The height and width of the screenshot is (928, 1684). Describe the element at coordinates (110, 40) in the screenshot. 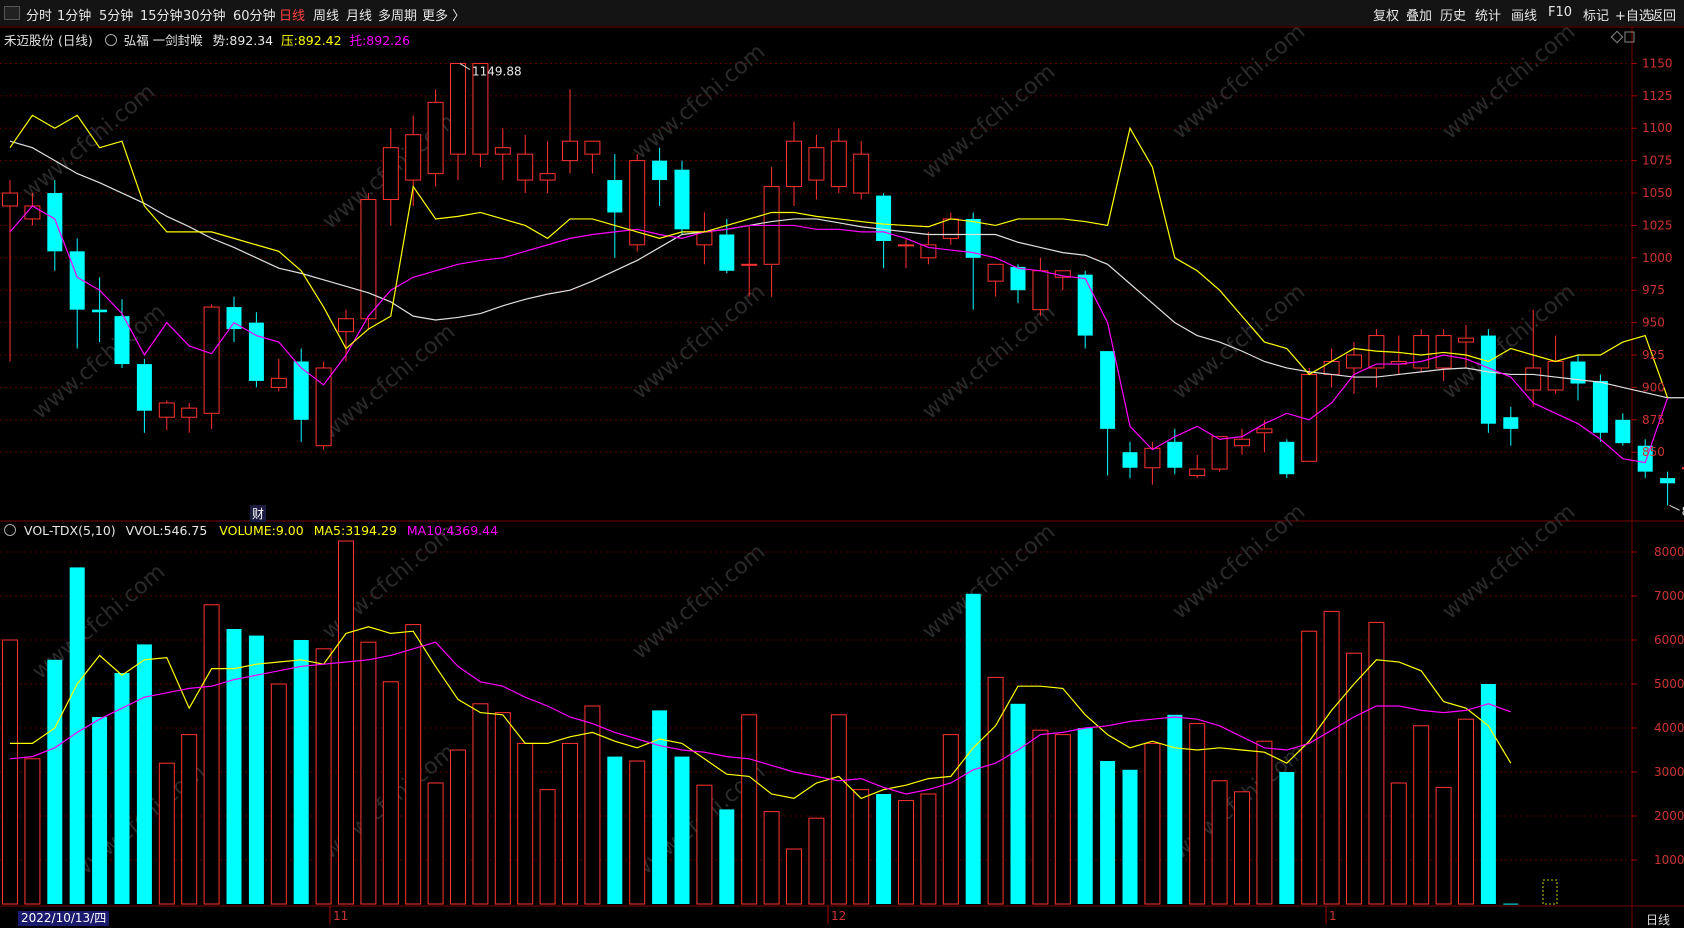

I see `indicator-toggle-icon` at that location.